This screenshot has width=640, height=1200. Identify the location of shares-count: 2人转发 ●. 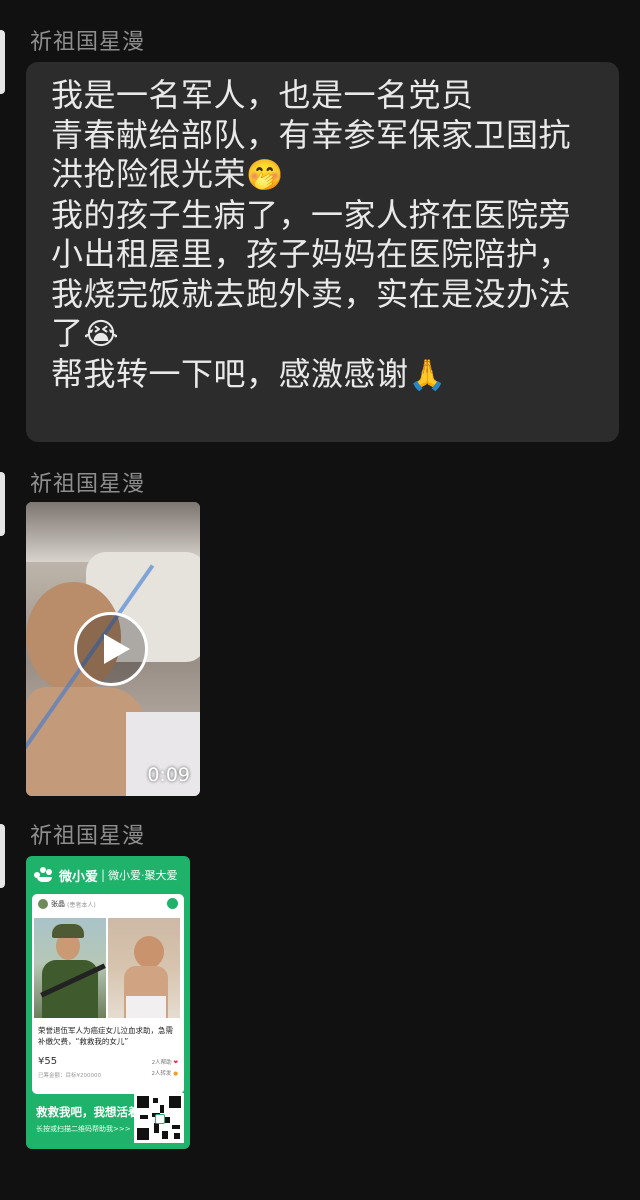
(164, 1073).